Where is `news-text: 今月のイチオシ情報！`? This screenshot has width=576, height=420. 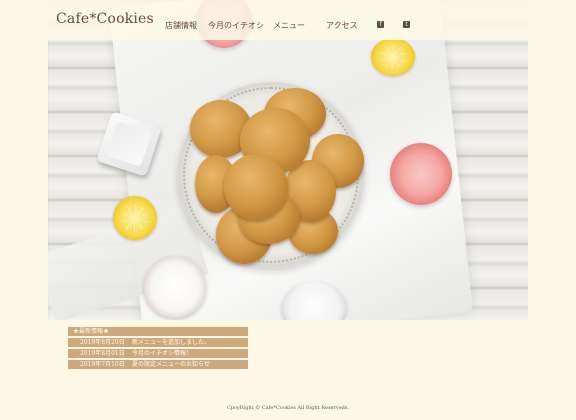 news-text: 今月のイチオシ情報！ is located at coordinates (162, 353).